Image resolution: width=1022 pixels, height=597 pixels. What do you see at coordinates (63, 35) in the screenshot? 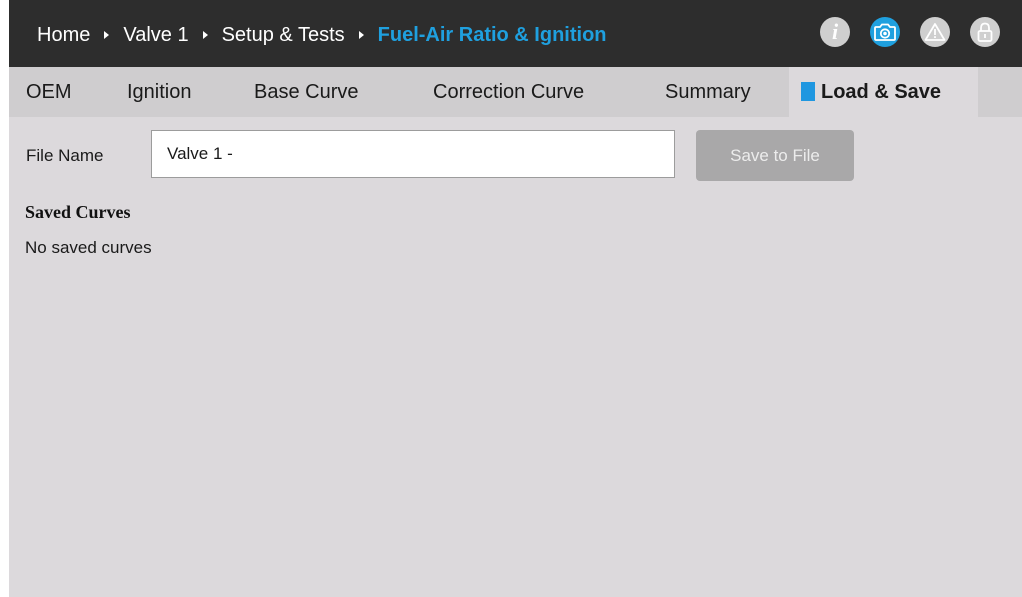
I see `breadcrumb-home: Home` at bounding box center [63, 35].